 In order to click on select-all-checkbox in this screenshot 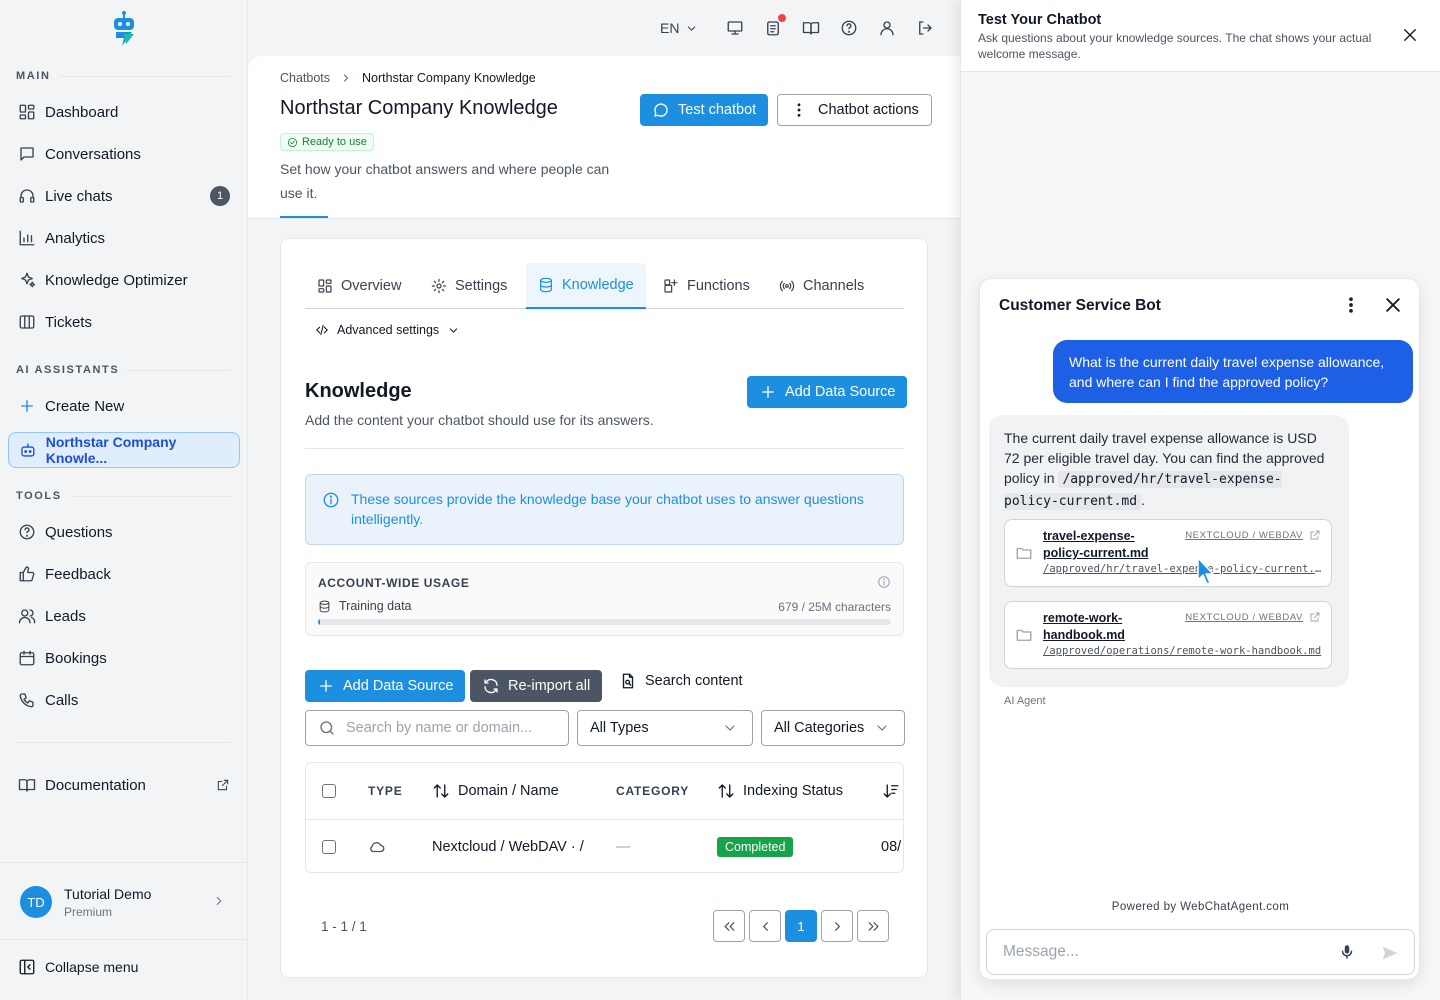, I will do `click(329, 791)`.